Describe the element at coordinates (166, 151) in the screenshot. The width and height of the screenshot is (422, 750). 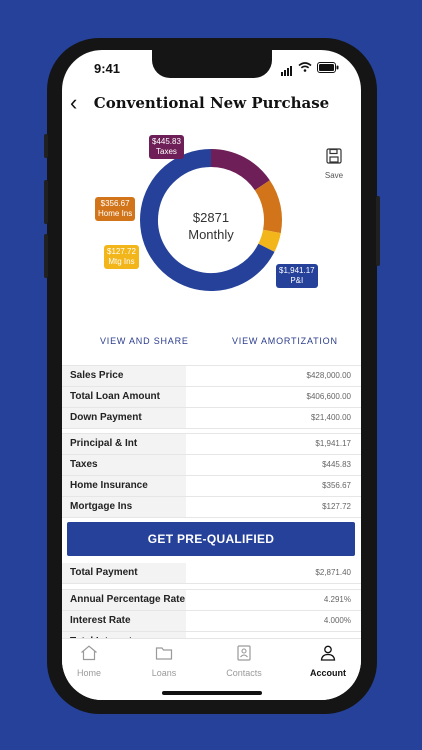
I see `taxes-name: Taxes` at that location.